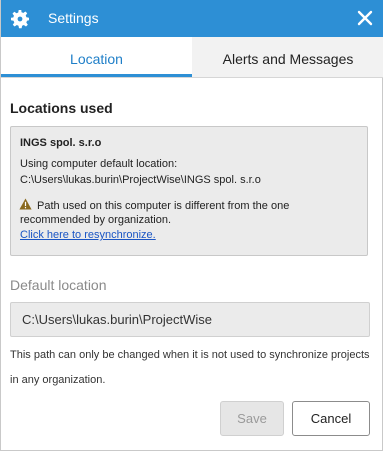 Image resolution: width=383 pixels, height=451 pixels. Describe the element at coordinates (252, 418) in the screenshot. I see `save-button: Save` at that location.